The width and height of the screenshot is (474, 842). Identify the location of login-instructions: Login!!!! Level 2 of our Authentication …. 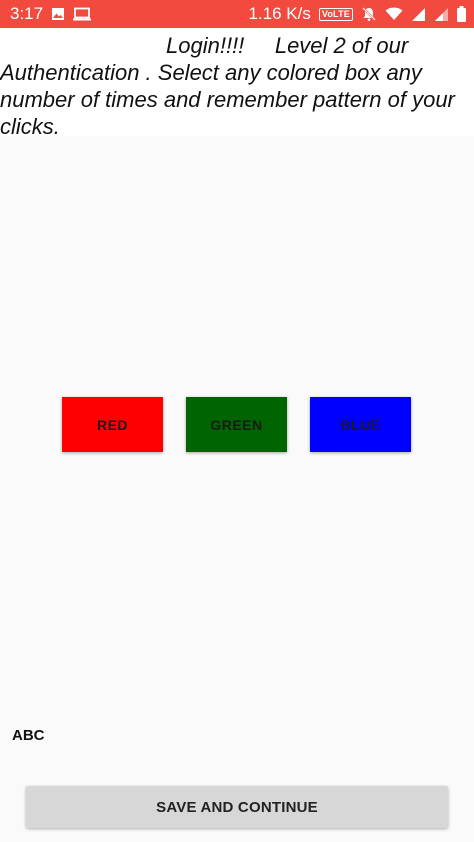
(237, 83).